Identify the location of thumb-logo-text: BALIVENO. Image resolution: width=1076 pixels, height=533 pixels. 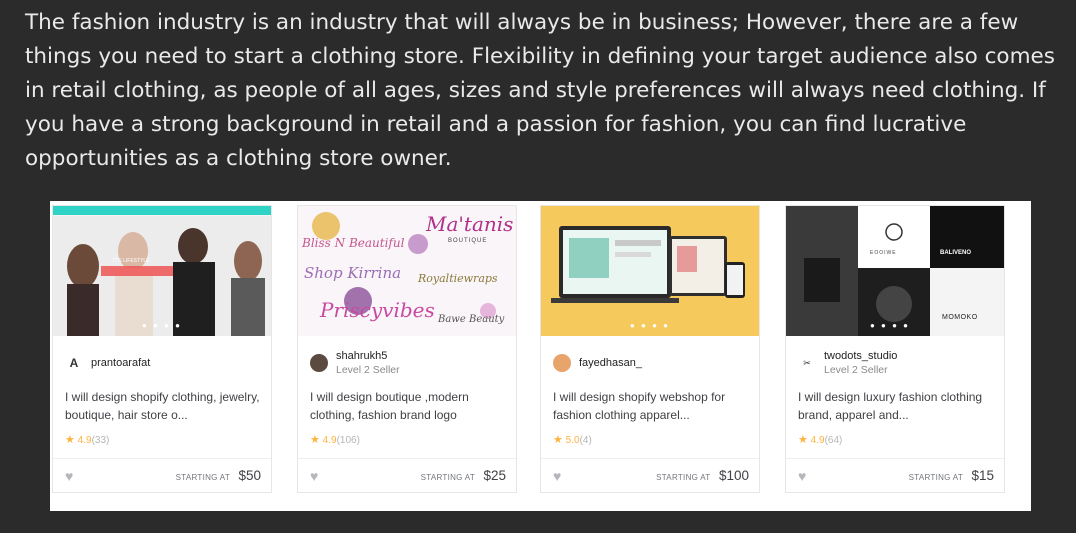
(956, 253).